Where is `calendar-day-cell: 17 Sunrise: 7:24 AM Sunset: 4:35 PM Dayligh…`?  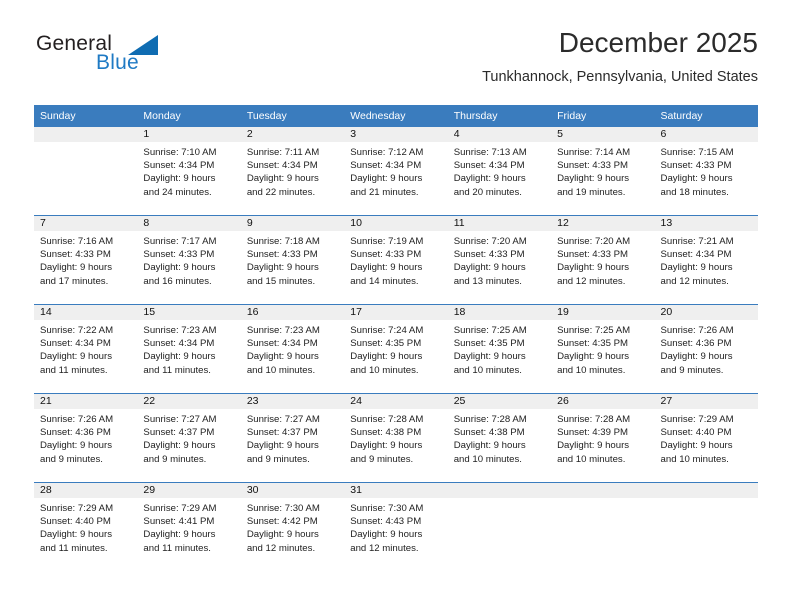
calendar-day-cell: 17 Sunrise: 7:24 AM Sunset: 4:35 PM Dayligh… is located at coordinates (396, 349).